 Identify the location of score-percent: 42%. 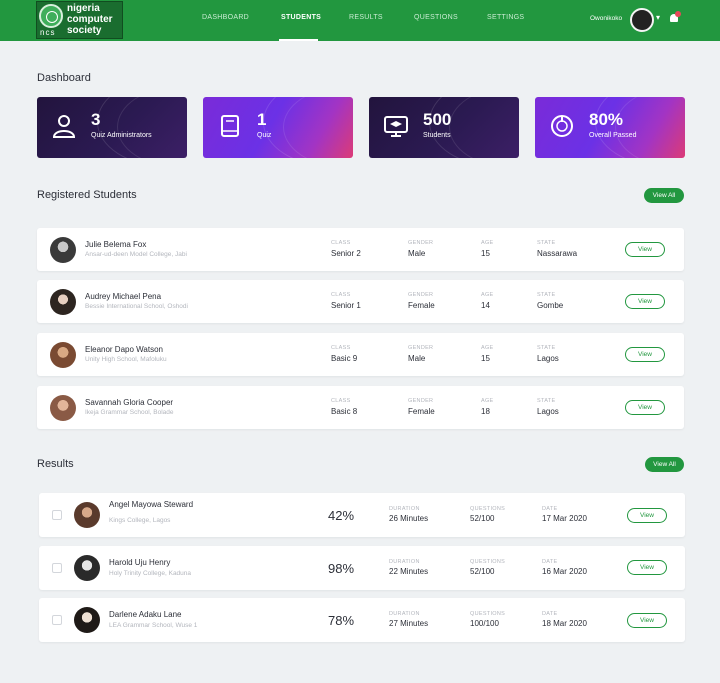
(341, 515).